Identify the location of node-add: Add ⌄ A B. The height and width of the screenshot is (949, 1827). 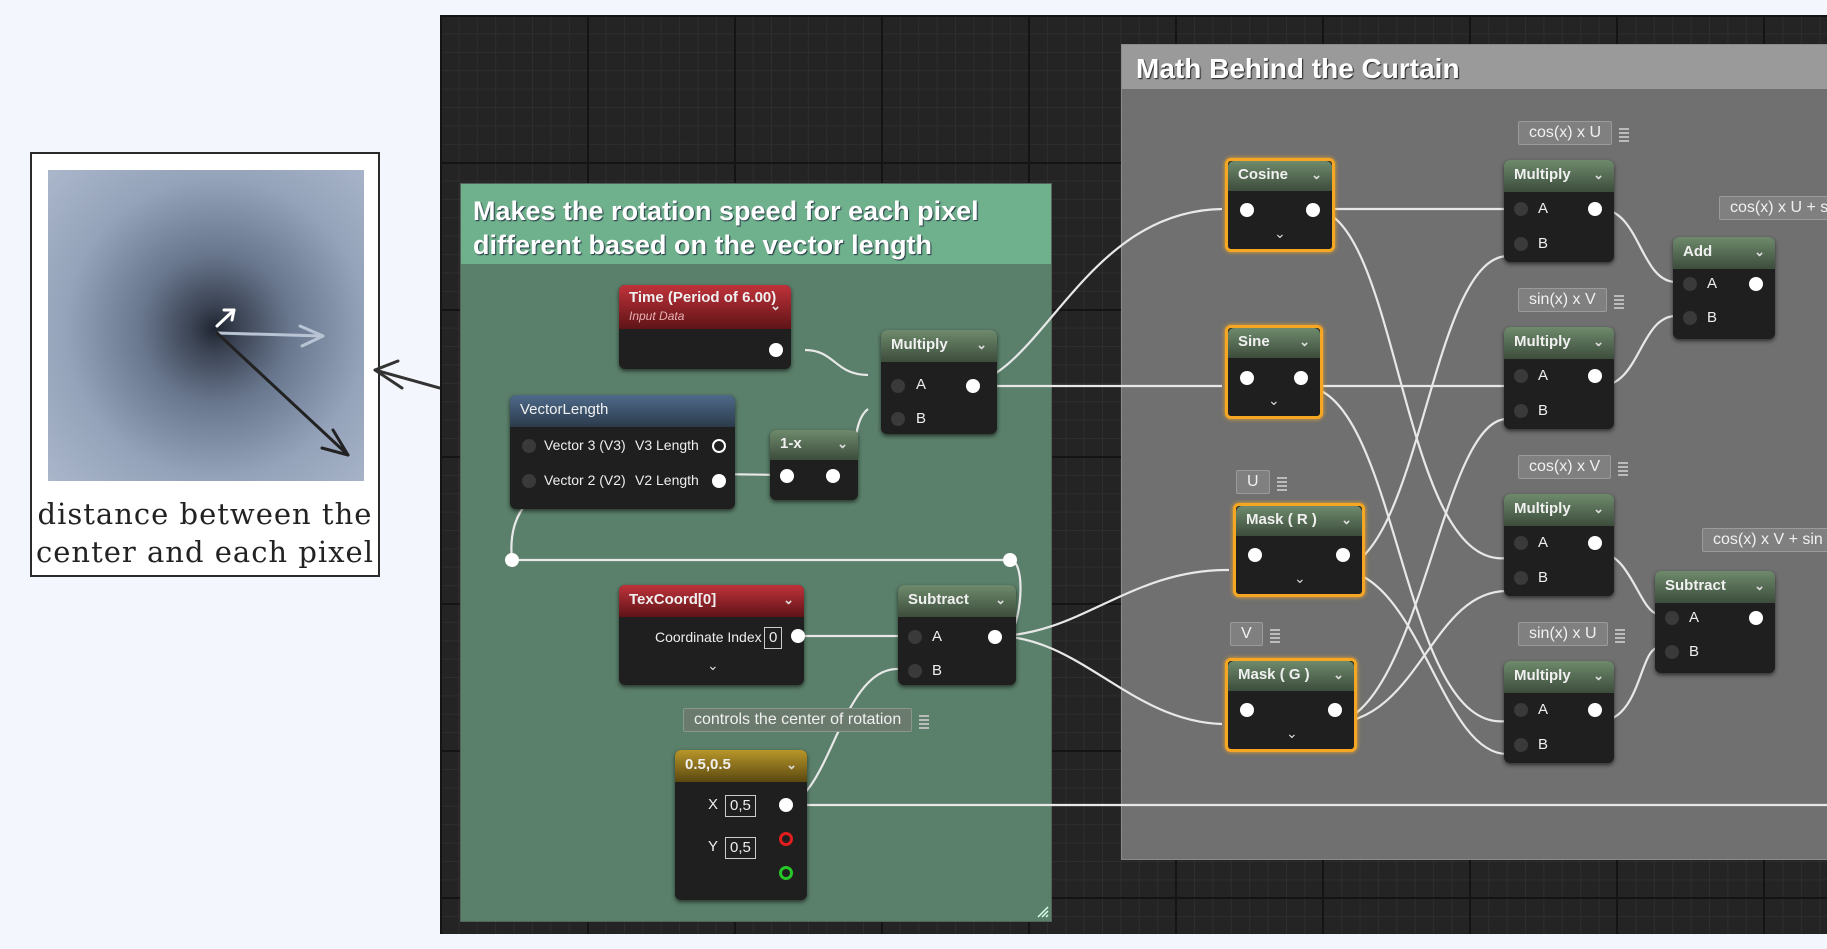
(1724, 288).